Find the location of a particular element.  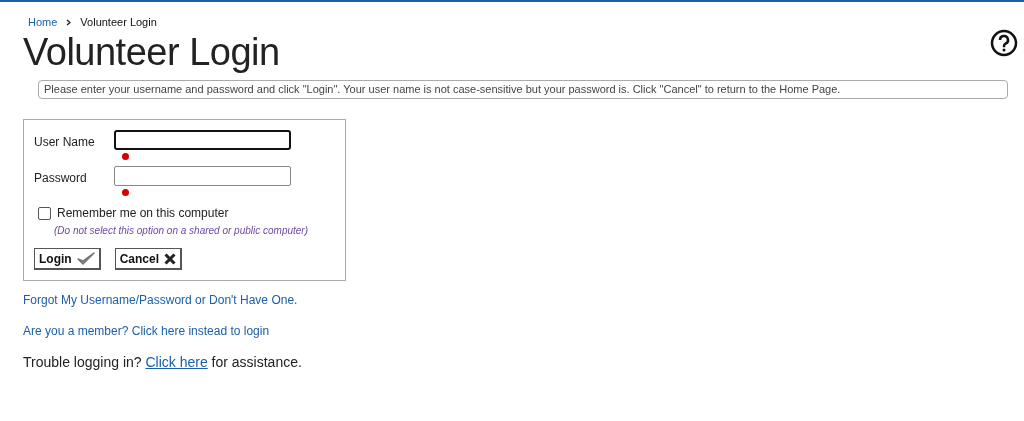

close-icon is located at coordinates (170, 258).